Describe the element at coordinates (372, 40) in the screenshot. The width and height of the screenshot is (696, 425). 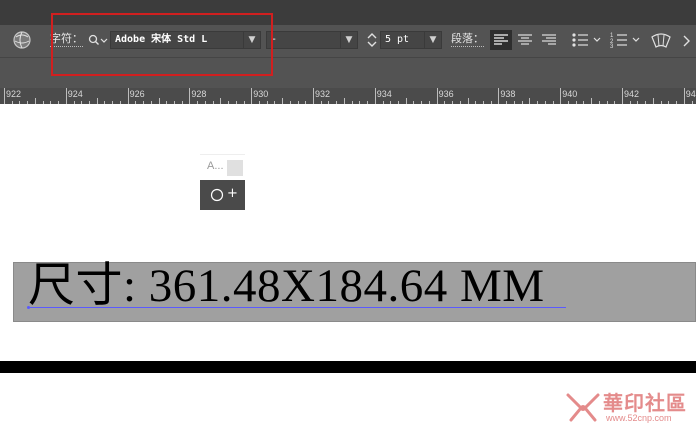
I see `size-stepper-icon` at that location.